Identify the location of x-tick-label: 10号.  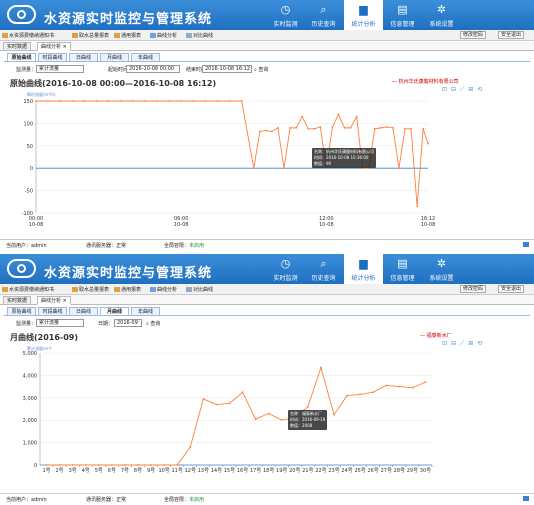
(163, 471).